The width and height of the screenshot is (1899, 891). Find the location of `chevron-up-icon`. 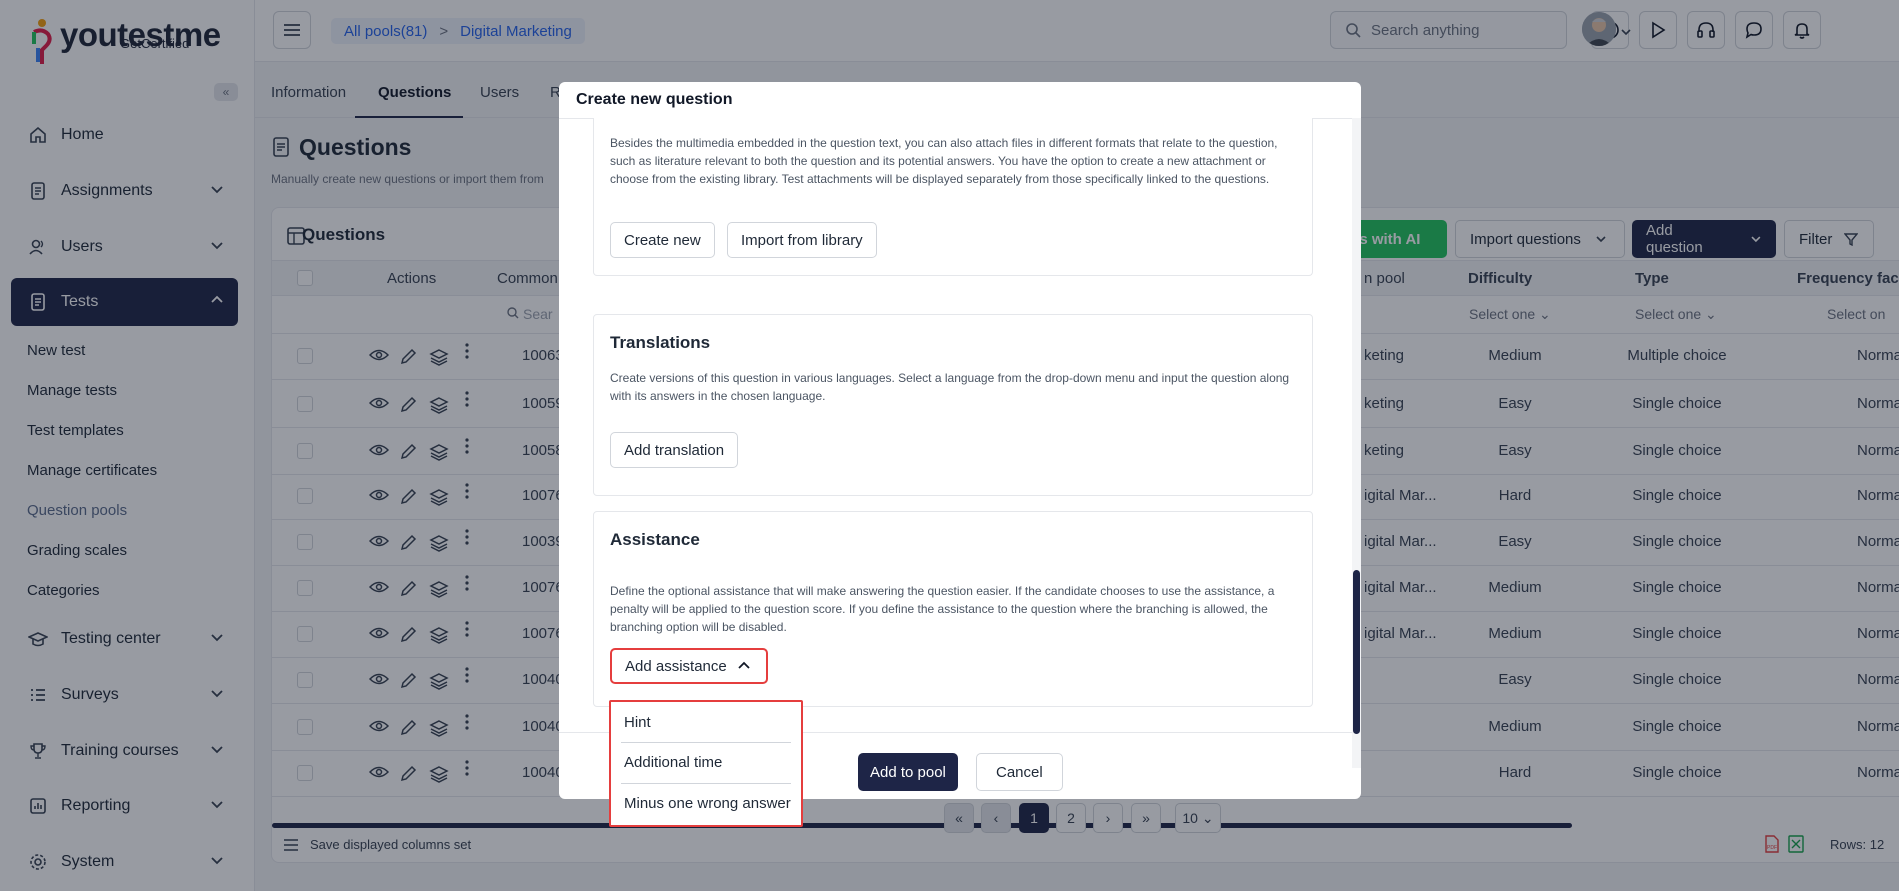

chevron-up-icon is located at coordinates (744, 665).